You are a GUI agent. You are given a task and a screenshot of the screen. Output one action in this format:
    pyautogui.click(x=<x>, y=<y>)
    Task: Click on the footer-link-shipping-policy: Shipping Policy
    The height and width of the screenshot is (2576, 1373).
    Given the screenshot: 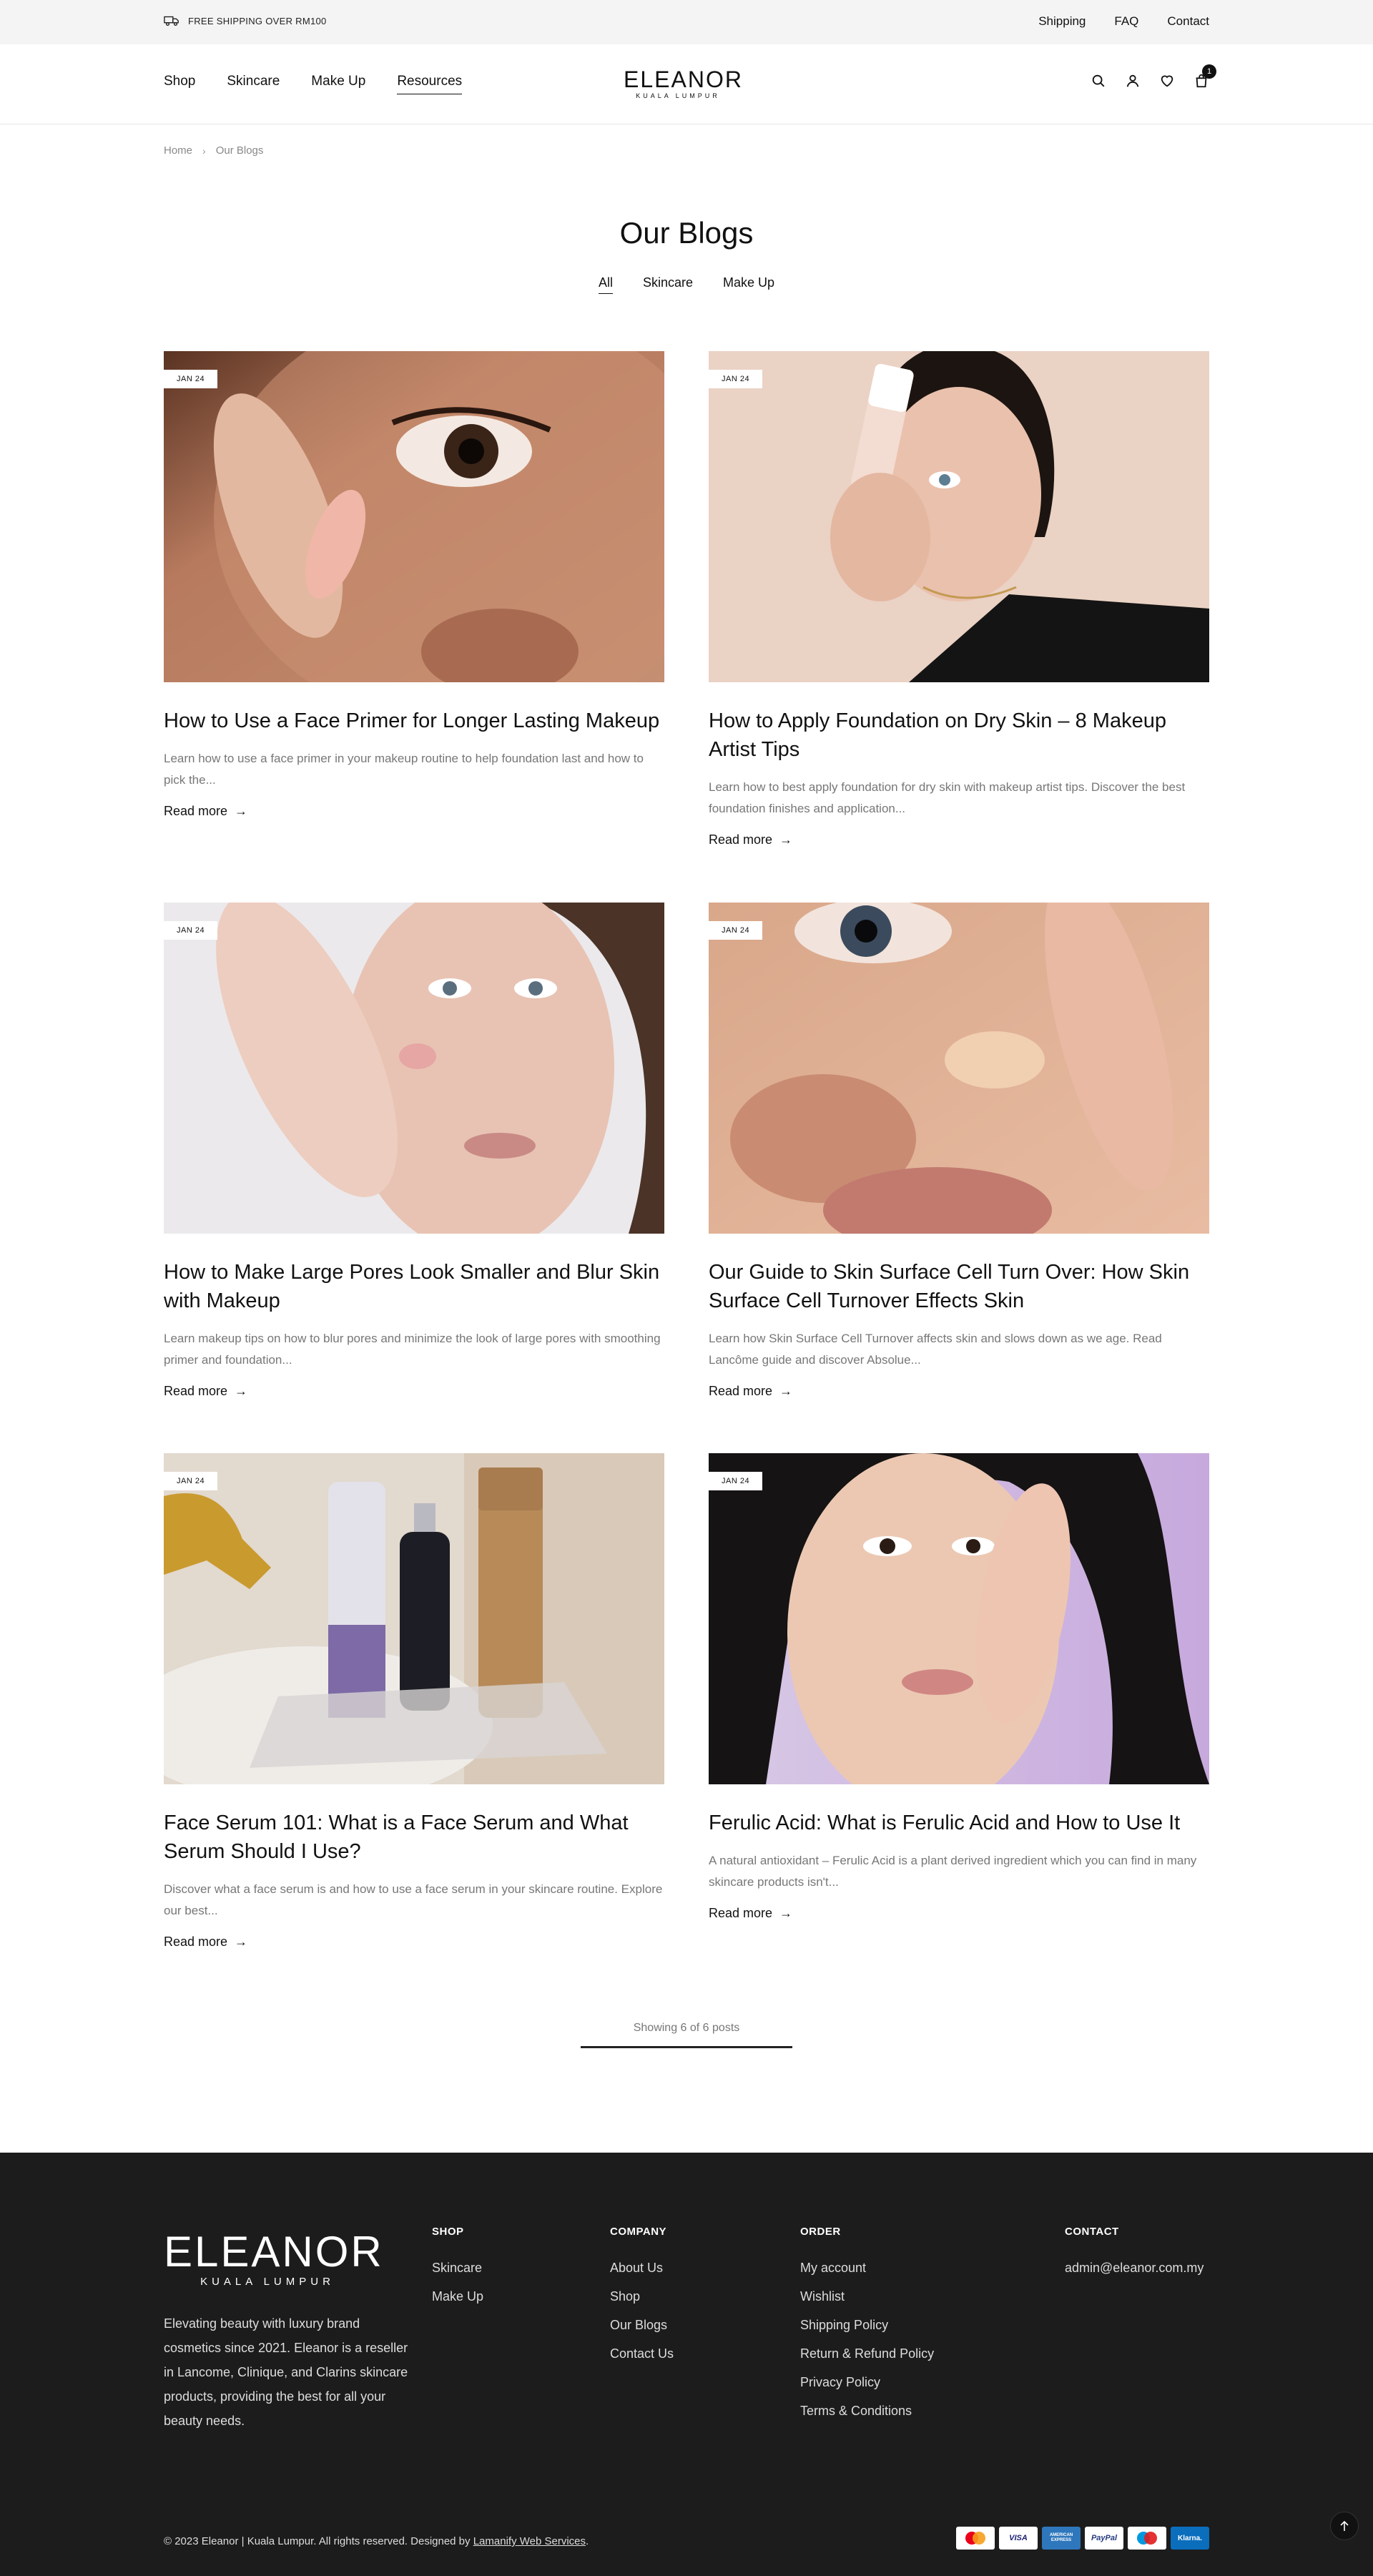 What is the action you would take?
    pyautogui.click(x=867, y=2325)
    